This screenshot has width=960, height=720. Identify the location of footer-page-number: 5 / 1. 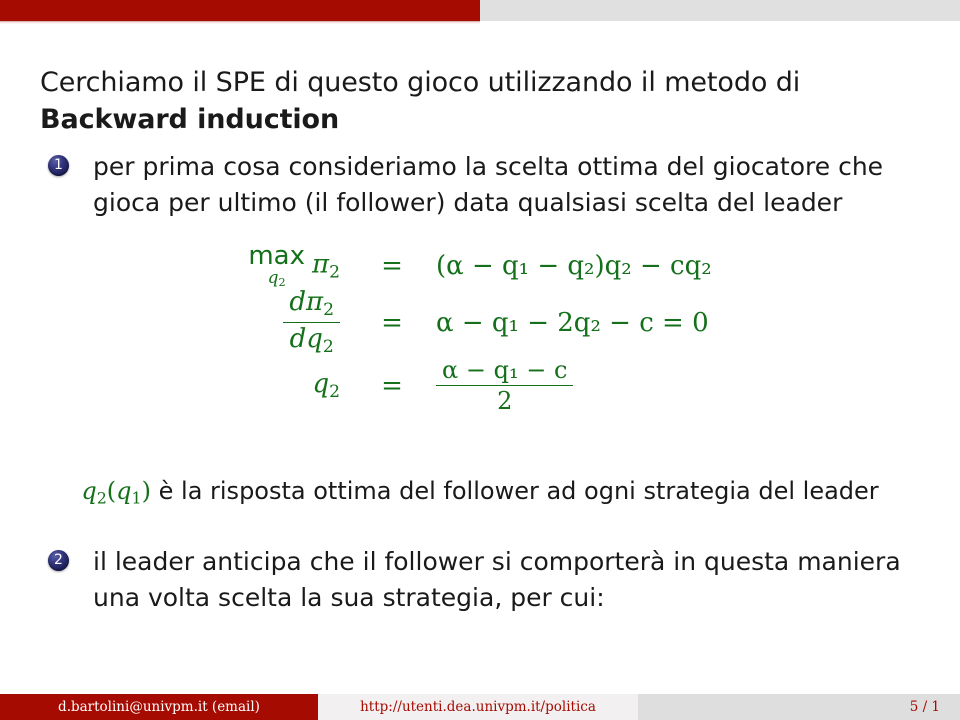
(799, 707).